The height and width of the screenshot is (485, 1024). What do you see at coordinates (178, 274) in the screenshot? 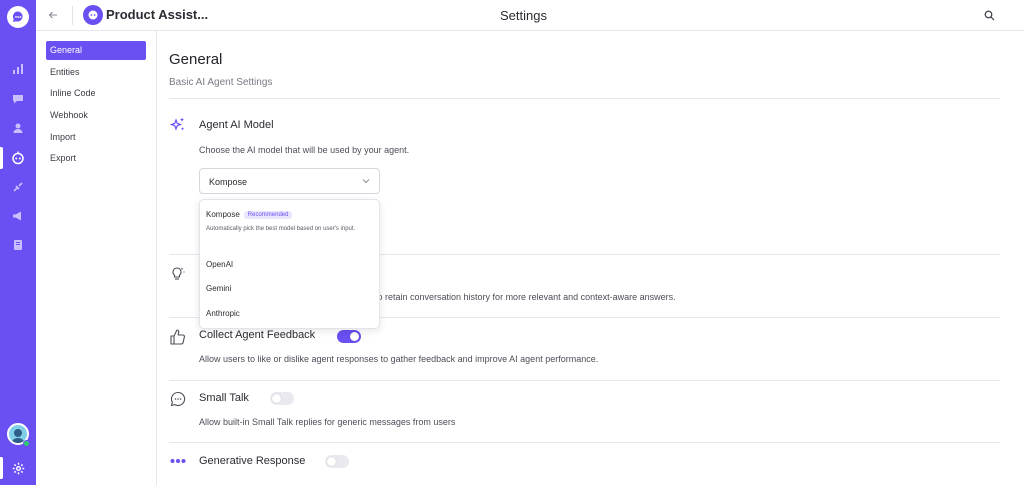
I see `lightbulb-icon` at bounding box center [178, 274].